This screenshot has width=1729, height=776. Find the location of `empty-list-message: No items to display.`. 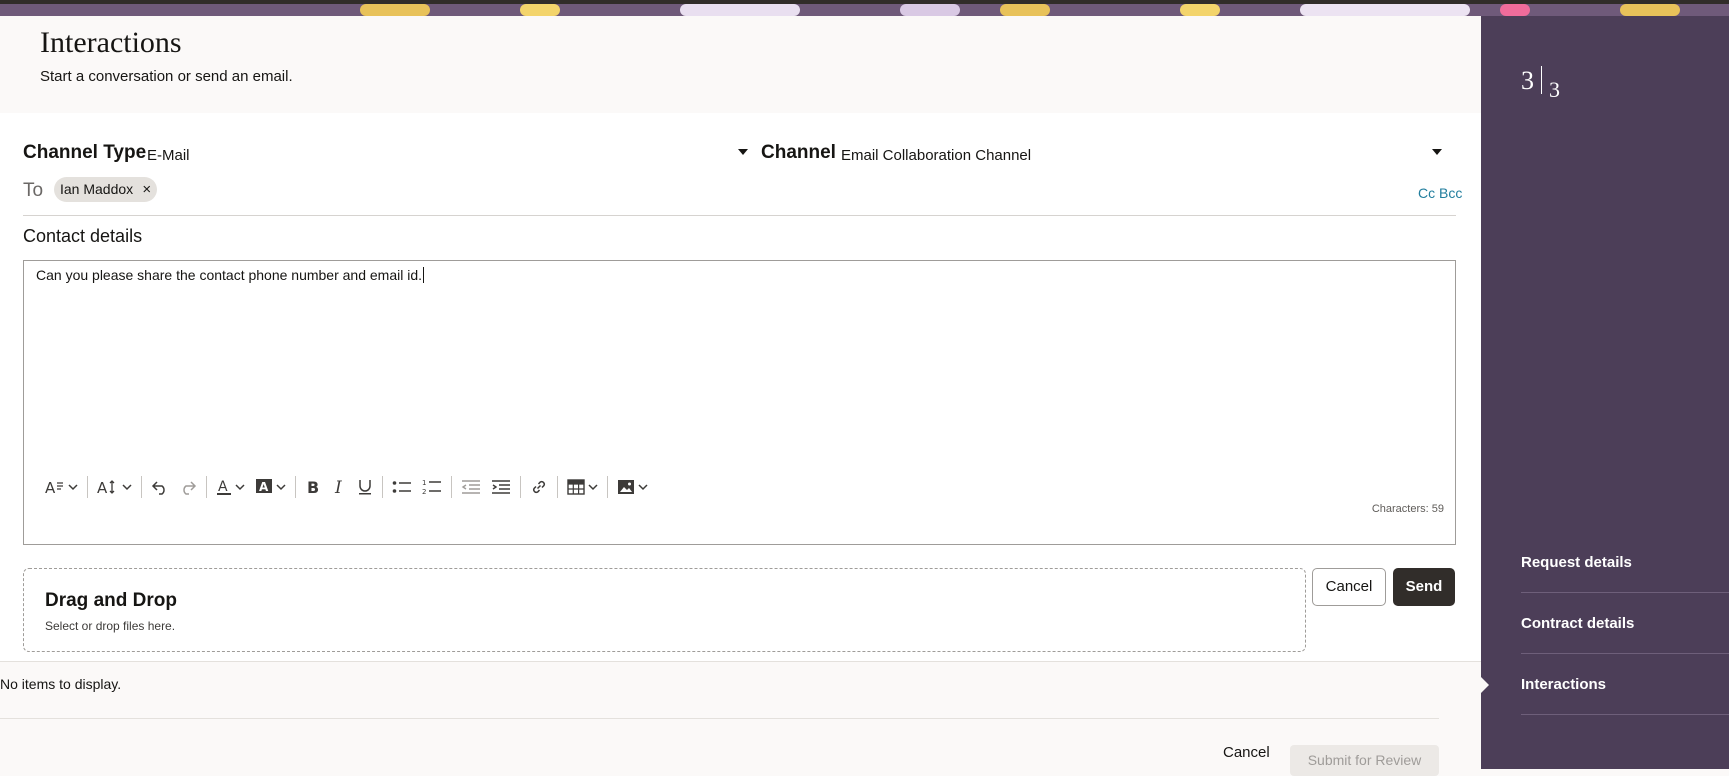

empty-list-message: No items to display. is located at coordinates (61, 684).